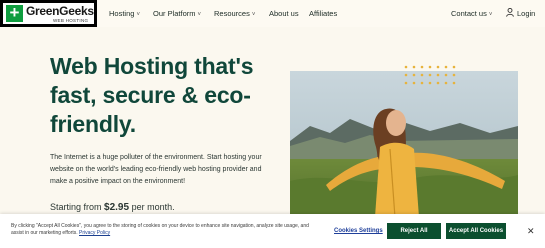 This screenshot has width=545, height=248. Describe the element at coordinates (174, 13) in the screenshot. I see `nav-our-platform-label: Our Platform` at that location.